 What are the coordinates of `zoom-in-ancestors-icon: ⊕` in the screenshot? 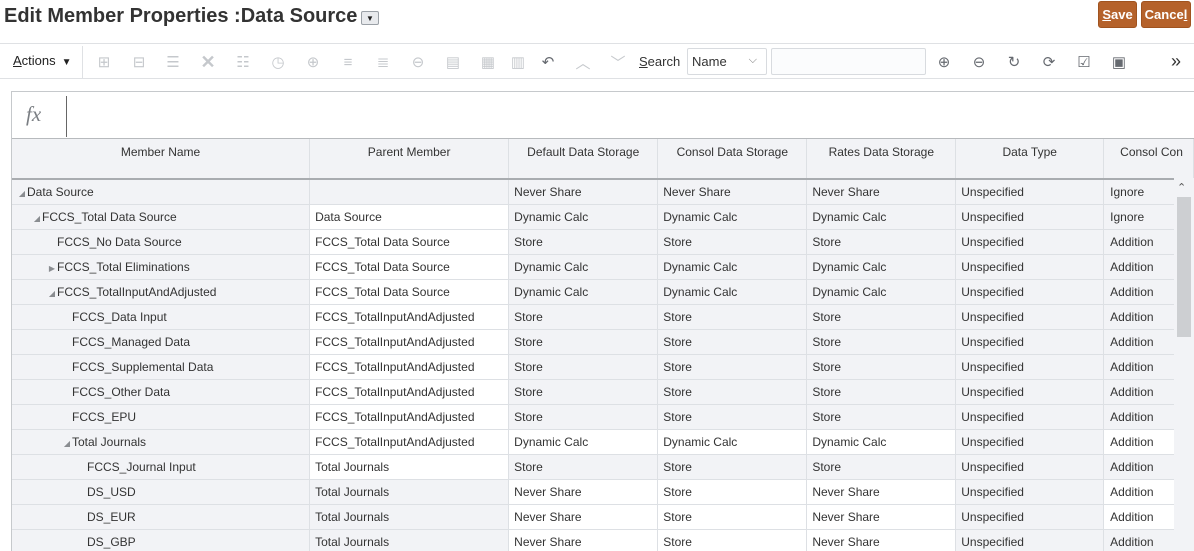 It's located at (944, 62).